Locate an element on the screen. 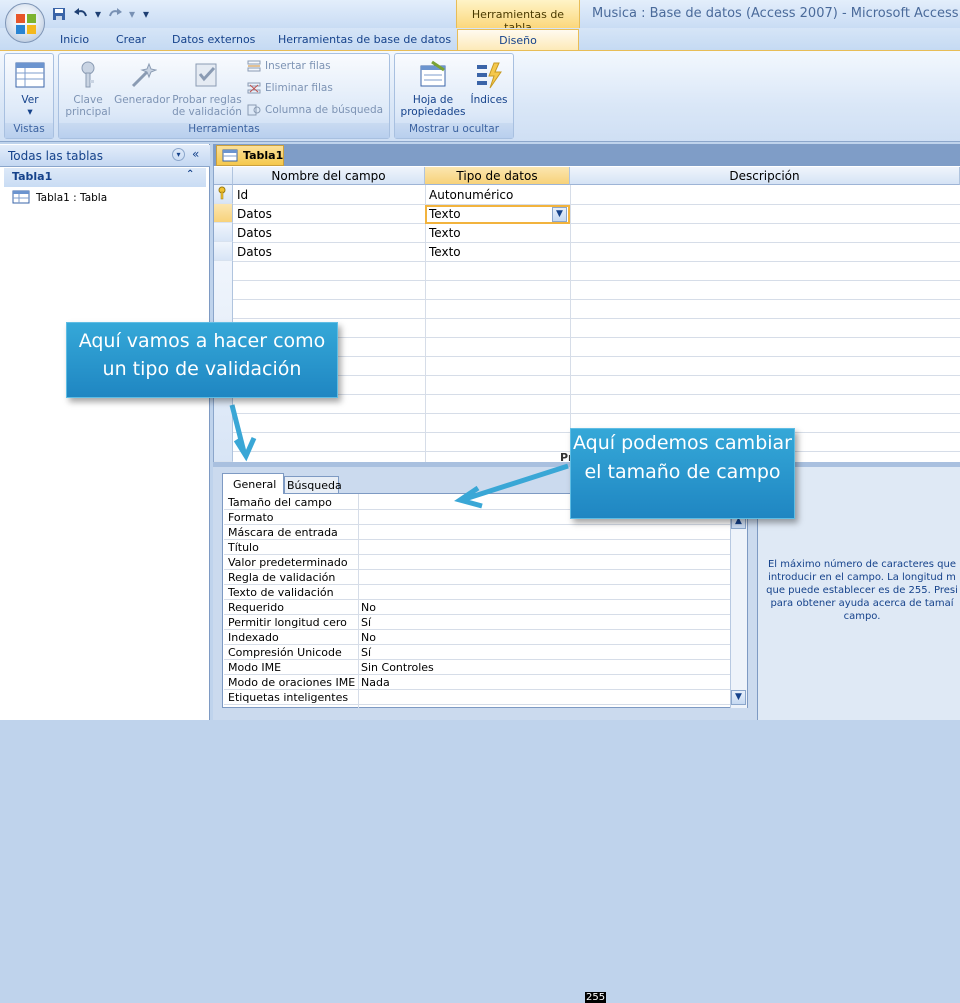 The width and height of the screenshot is (960, 1003). grid-corner is located at coordinates (223, 176).